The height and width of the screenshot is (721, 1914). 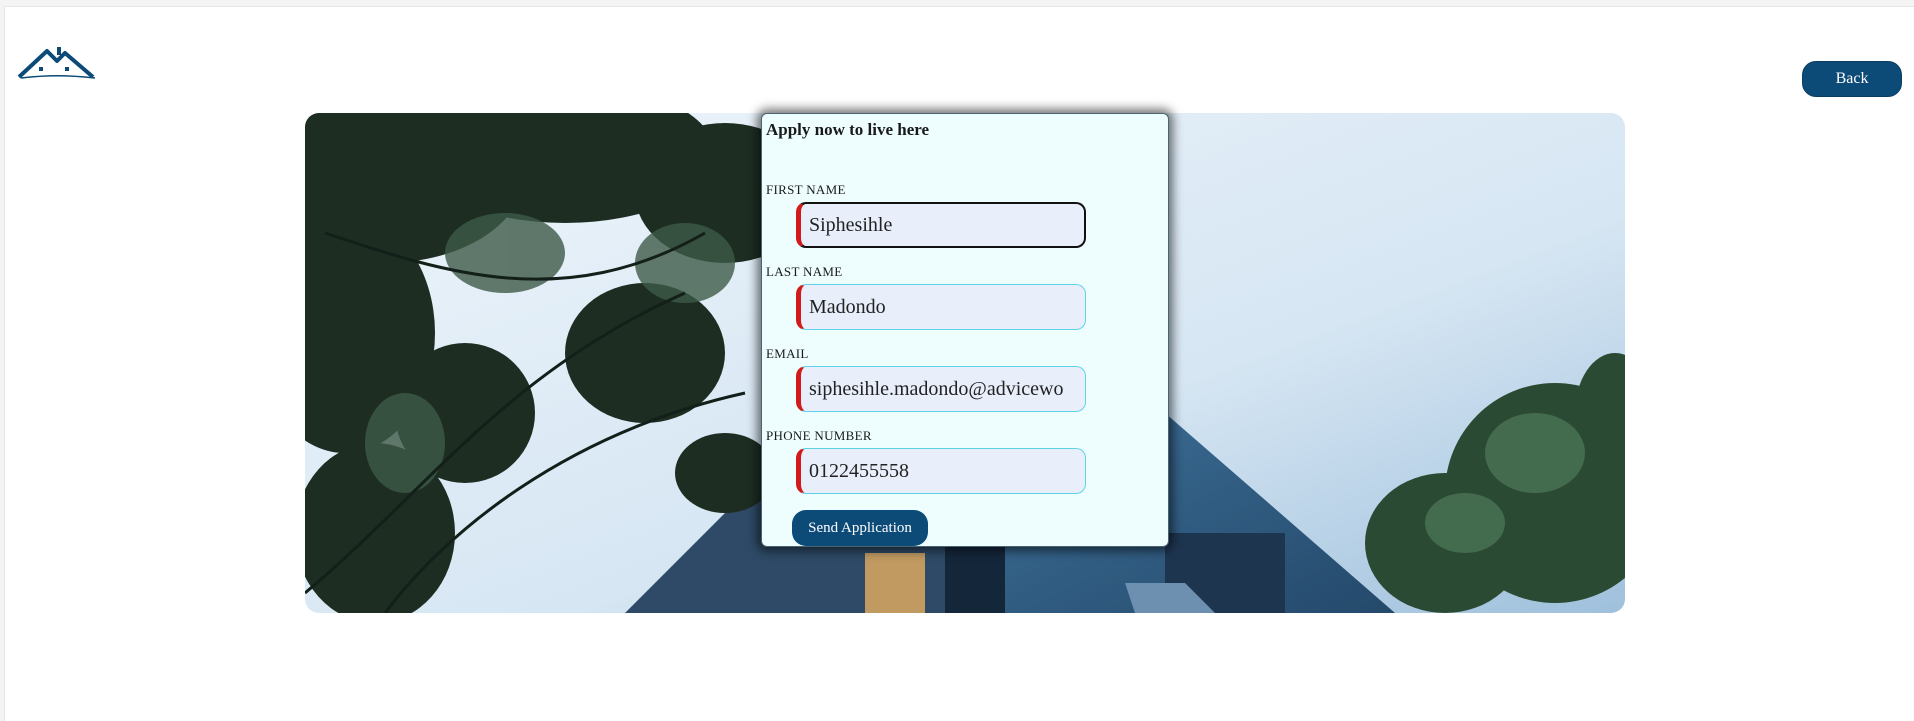 I want to click on phone-number-input, so click(x=941, y=471).